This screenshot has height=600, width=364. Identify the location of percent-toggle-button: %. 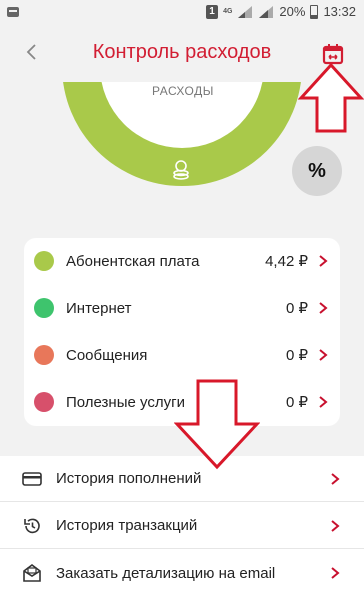
(317, 171).